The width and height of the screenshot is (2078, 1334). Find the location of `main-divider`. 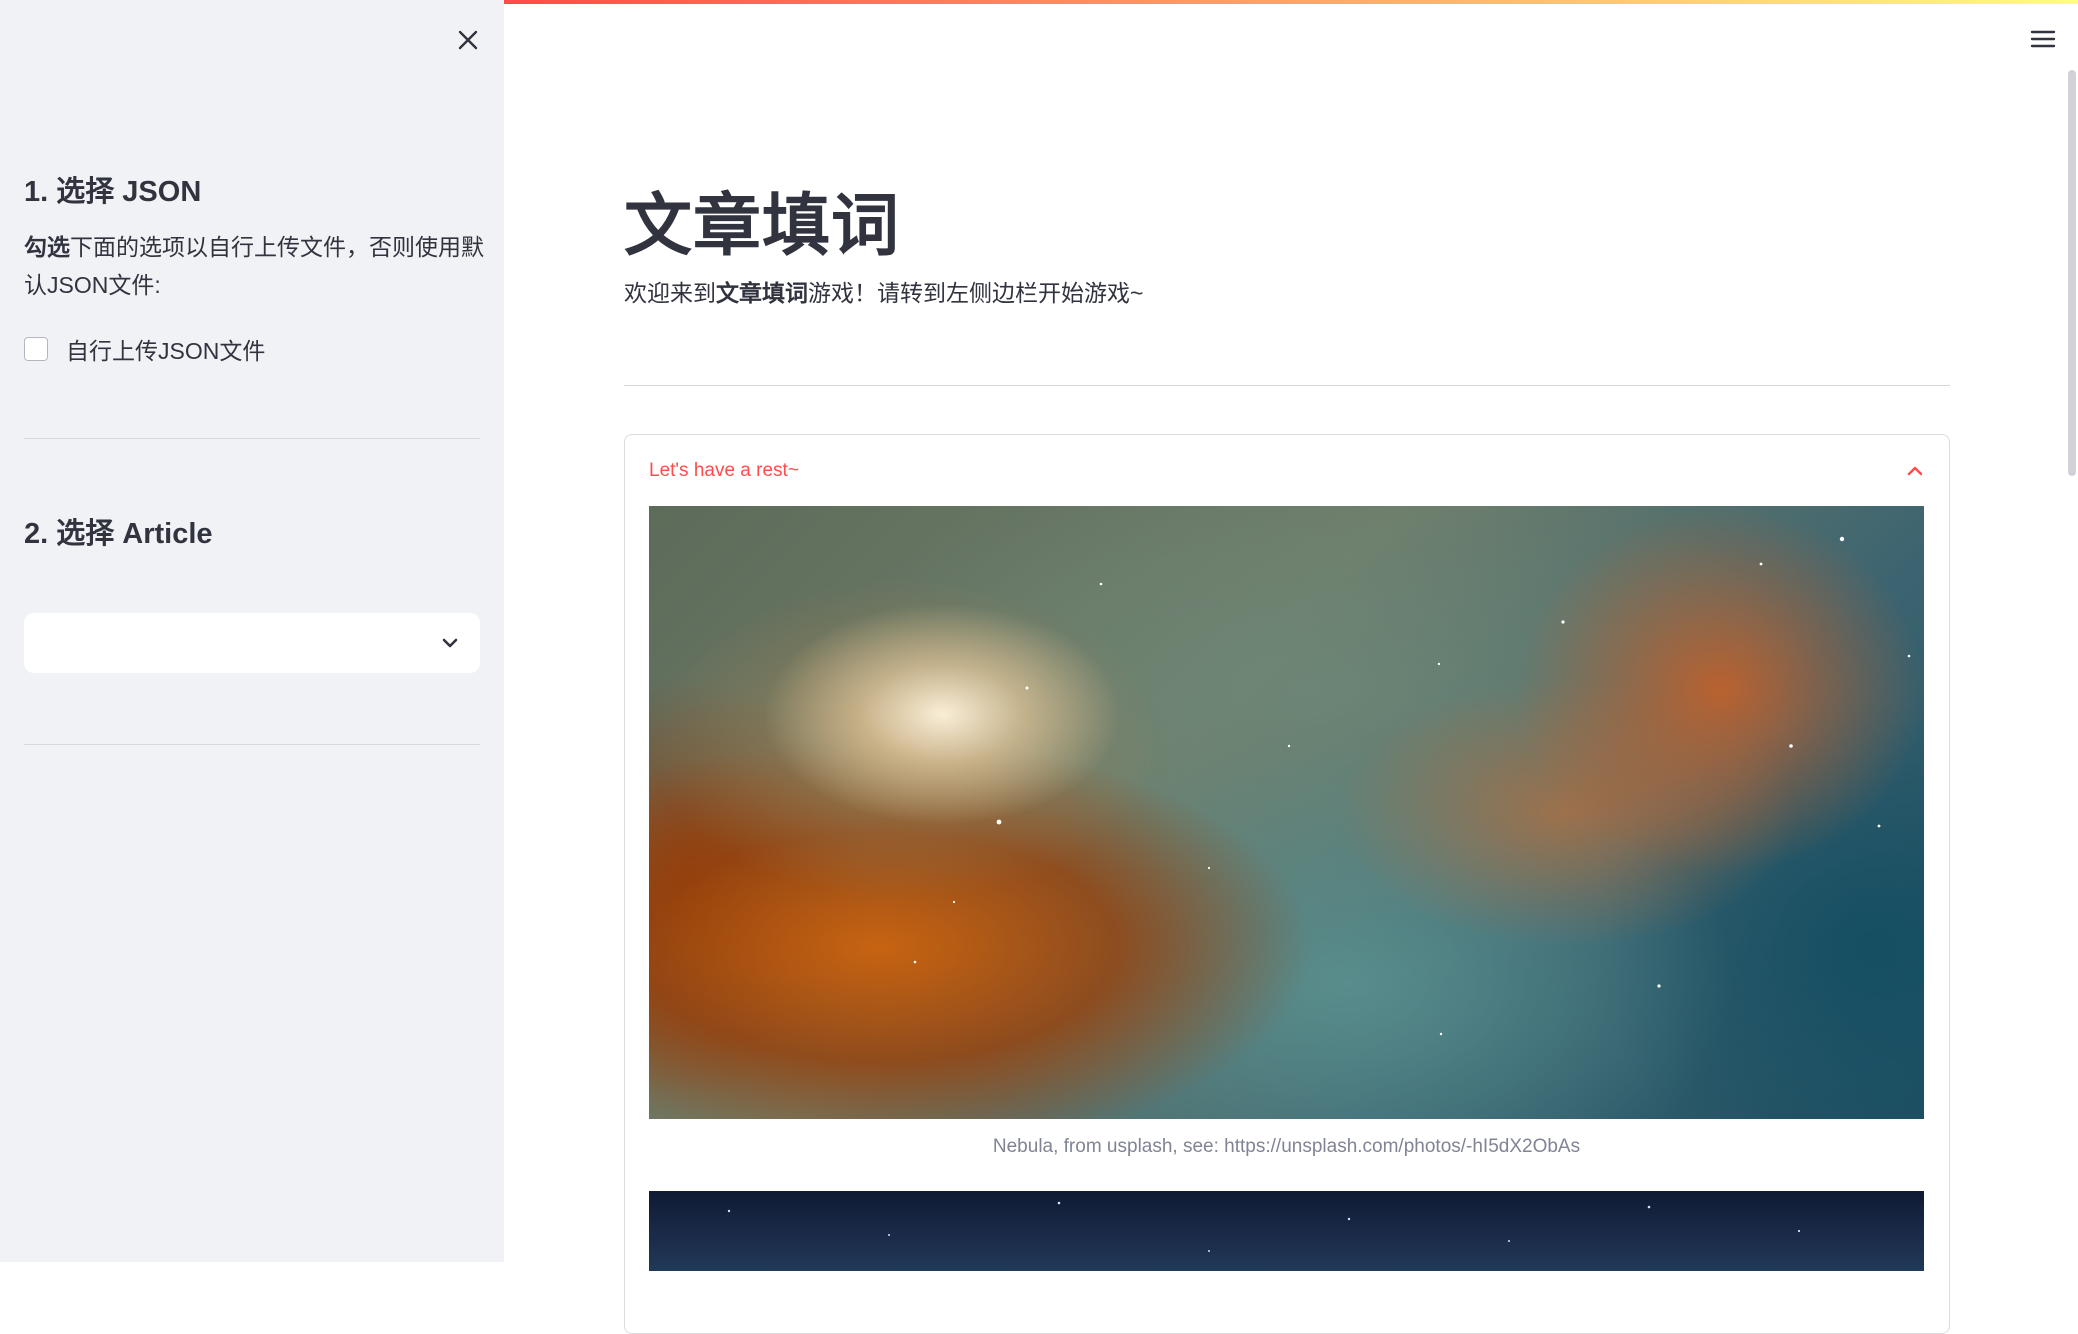

main-divider is located at coordinates (1287, 385).